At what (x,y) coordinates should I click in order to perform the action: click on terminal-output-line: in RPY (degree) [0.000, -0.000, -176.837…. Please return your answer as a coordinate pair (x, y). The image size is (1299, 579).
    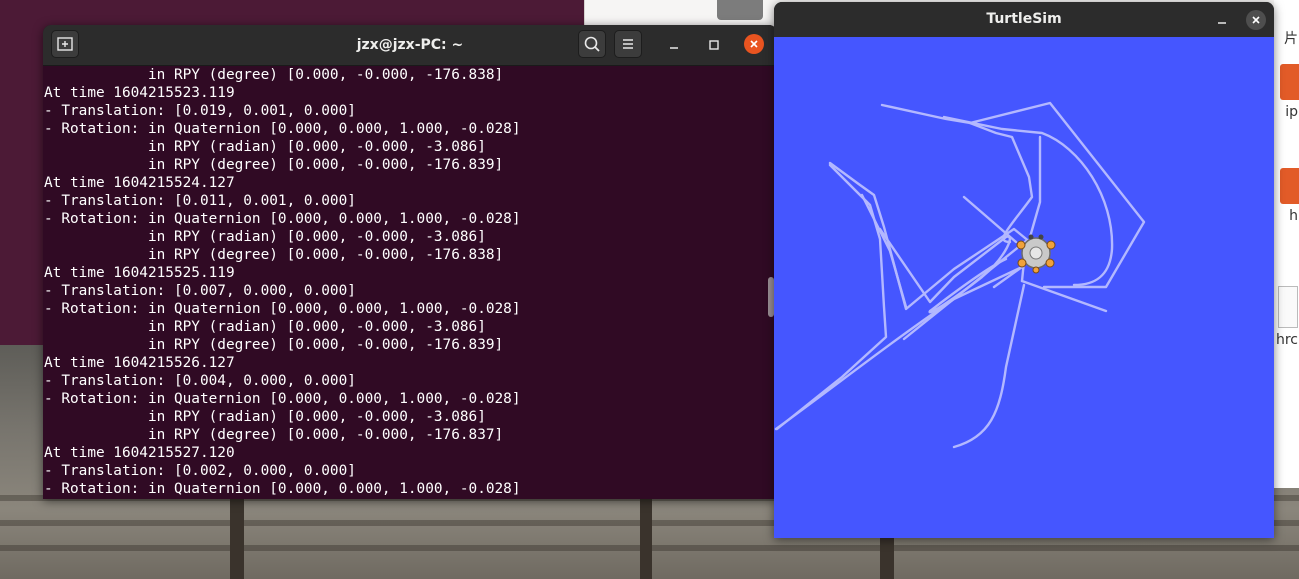
    Looking at the image, I should click on (274, 435).